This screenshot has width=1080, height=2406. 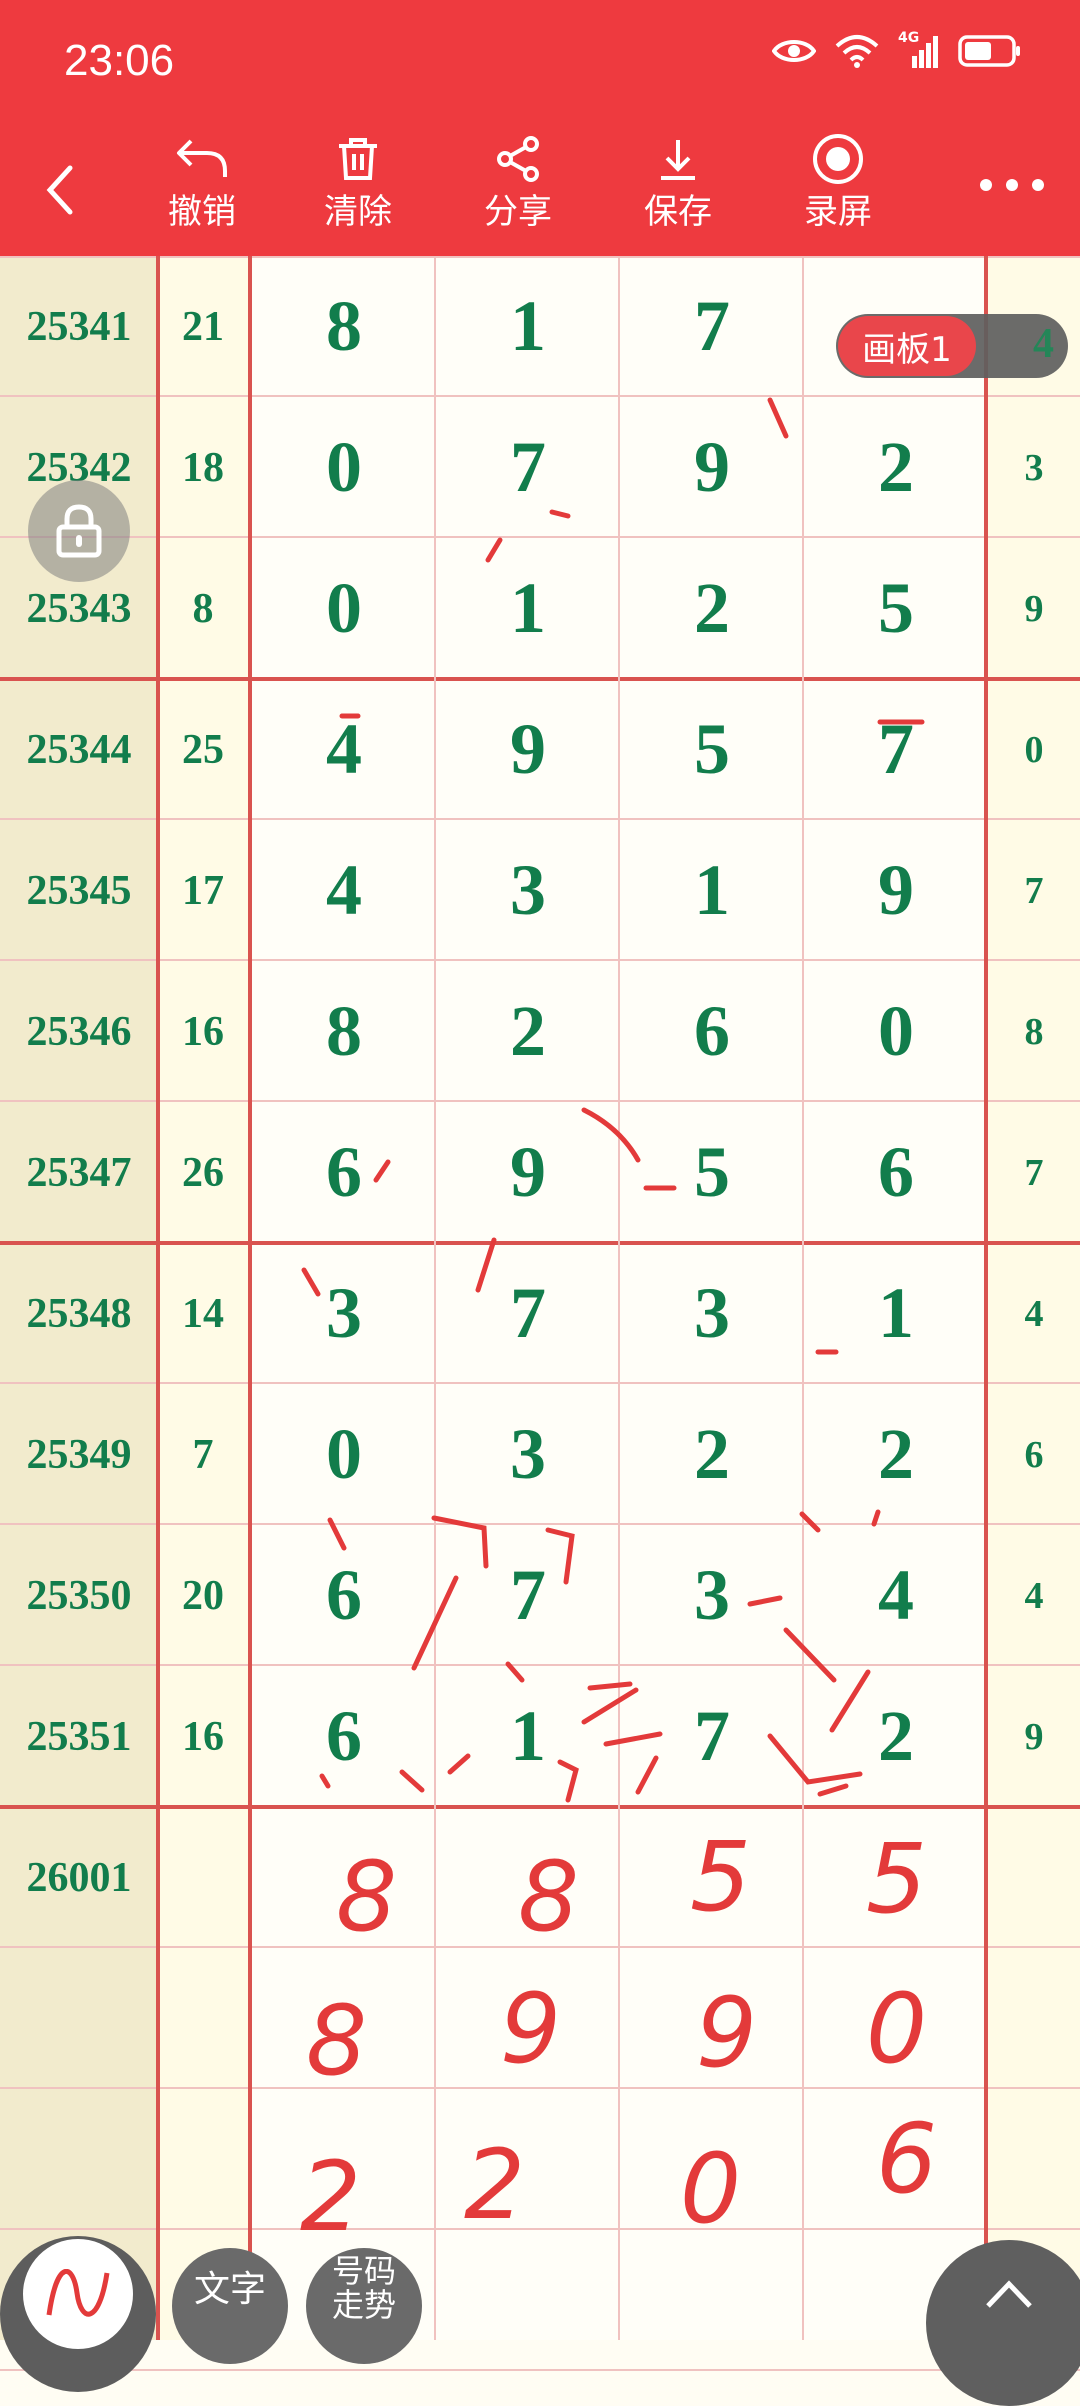 I want to click on extra-cell: 9, so click(x=1034, y=608).